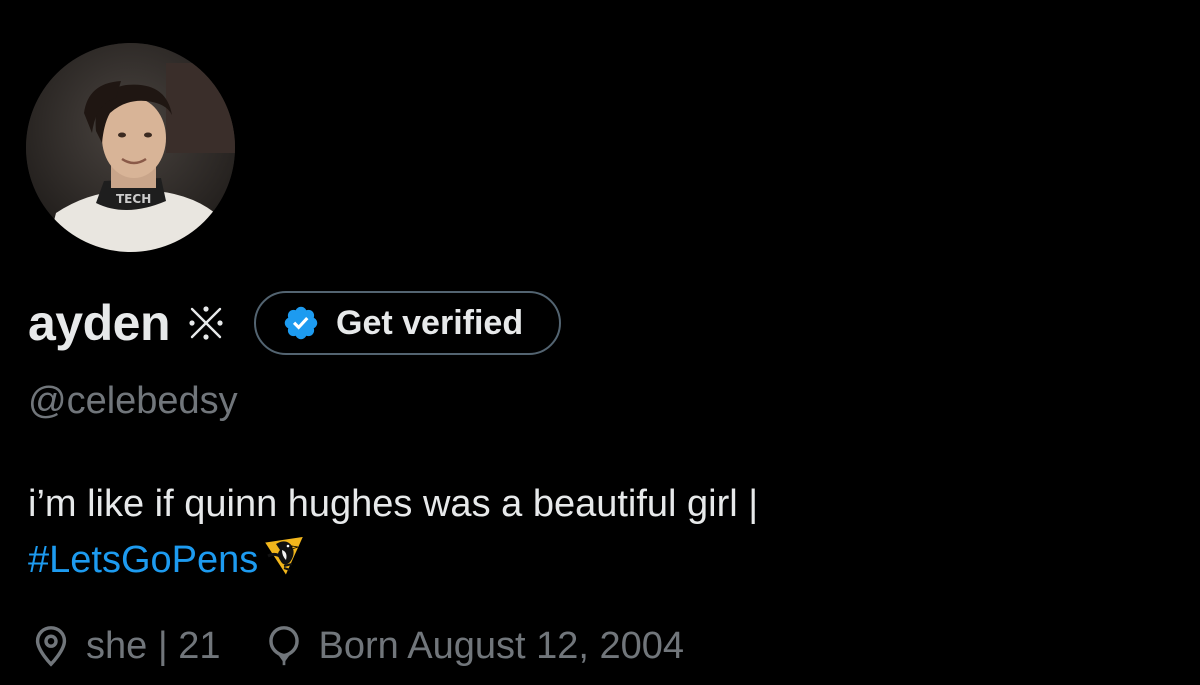 This screenshot has width=1200, height=685. I want to click on meta-location: she | 21, so click(124, 646).